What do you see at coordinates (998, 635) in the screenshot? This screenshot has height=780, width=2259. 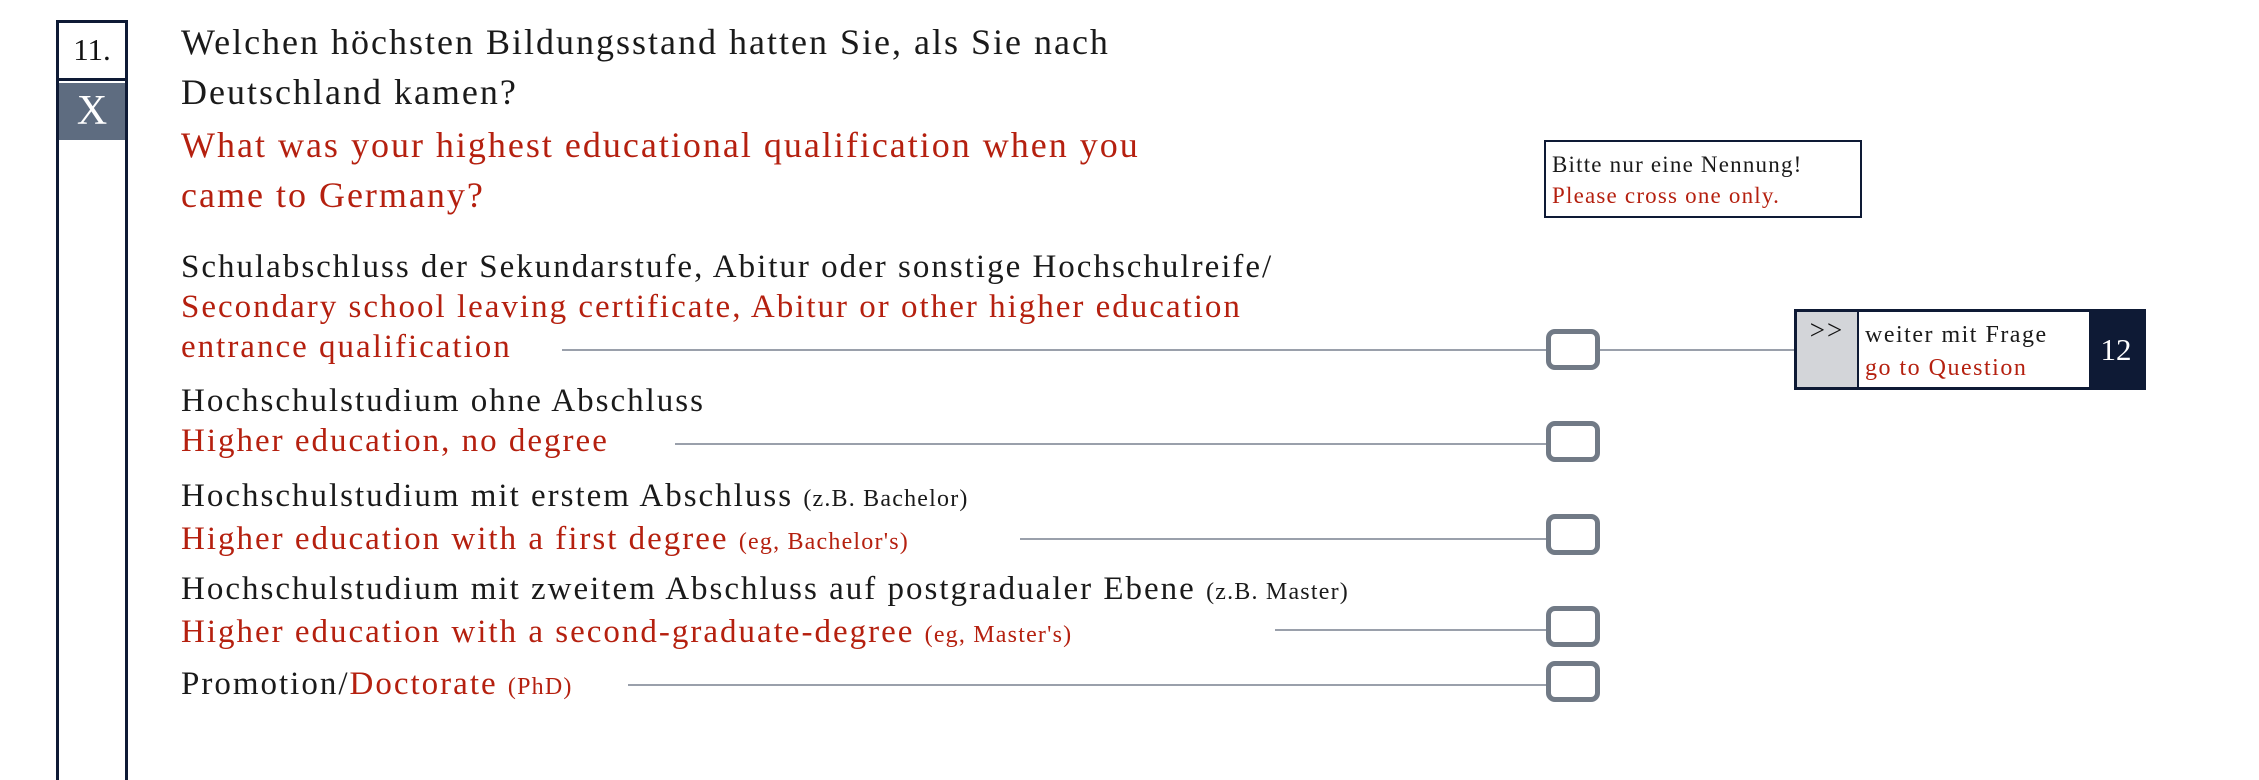 I see `option-note-en: (eg, Master's)` at bounding box center [998, 635].